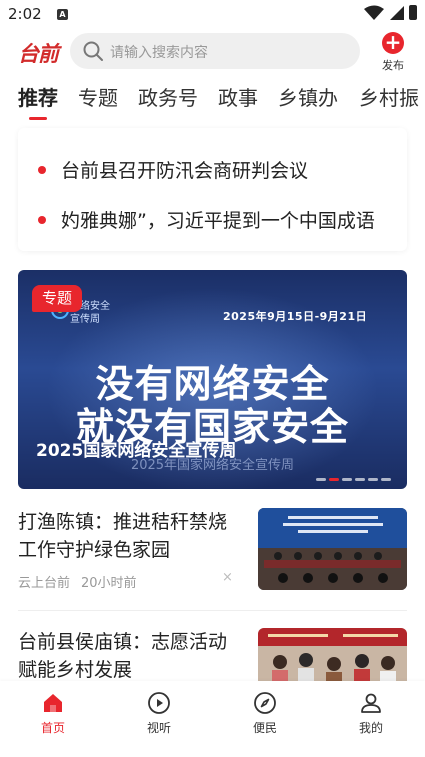 This screenshot has height=757, width=425. Describe the element at coordinates (215, 51) in the screenshot. I see `search-input: 请输入搜索内容` at that location.